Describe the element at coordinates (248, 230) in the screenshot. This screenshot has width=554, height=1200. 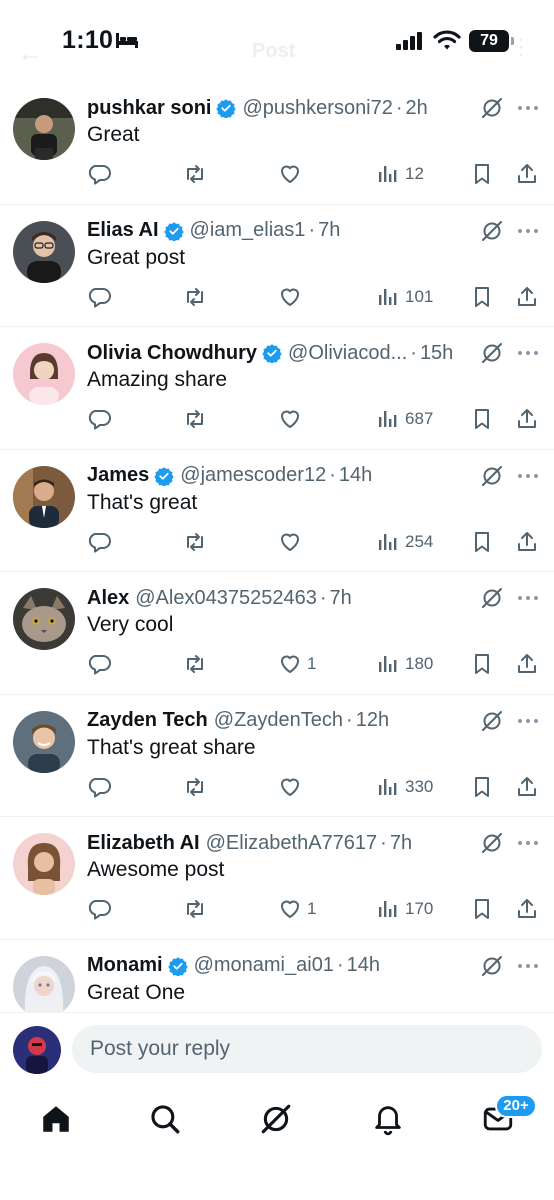
I see `author-handle: @iam_elias1` at that location.